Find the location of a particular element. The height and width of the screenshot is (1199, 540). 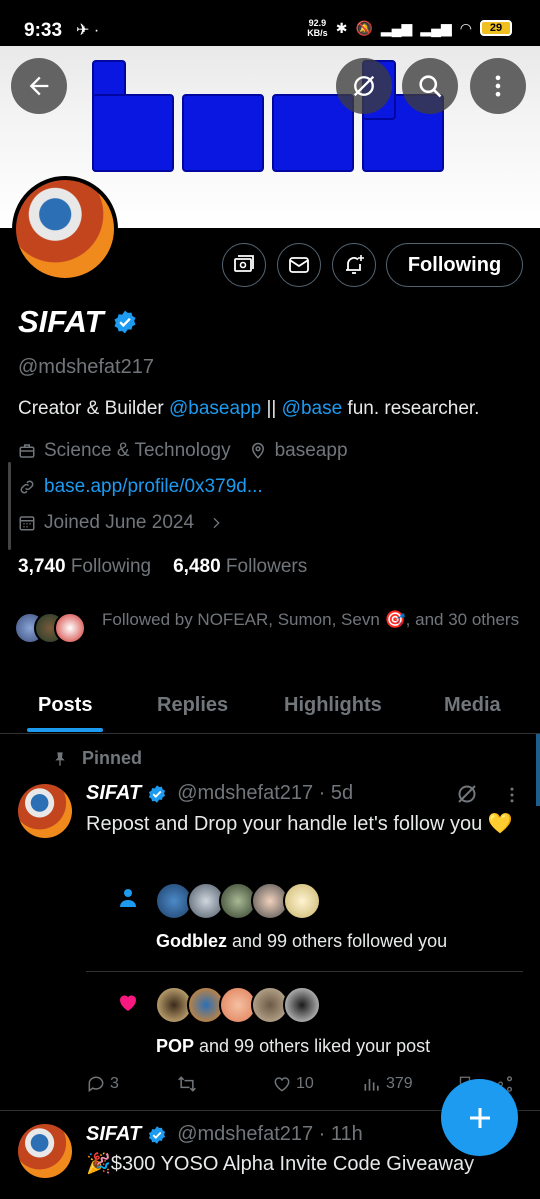

like-button: 10 is located at coordinates (293, 1084).